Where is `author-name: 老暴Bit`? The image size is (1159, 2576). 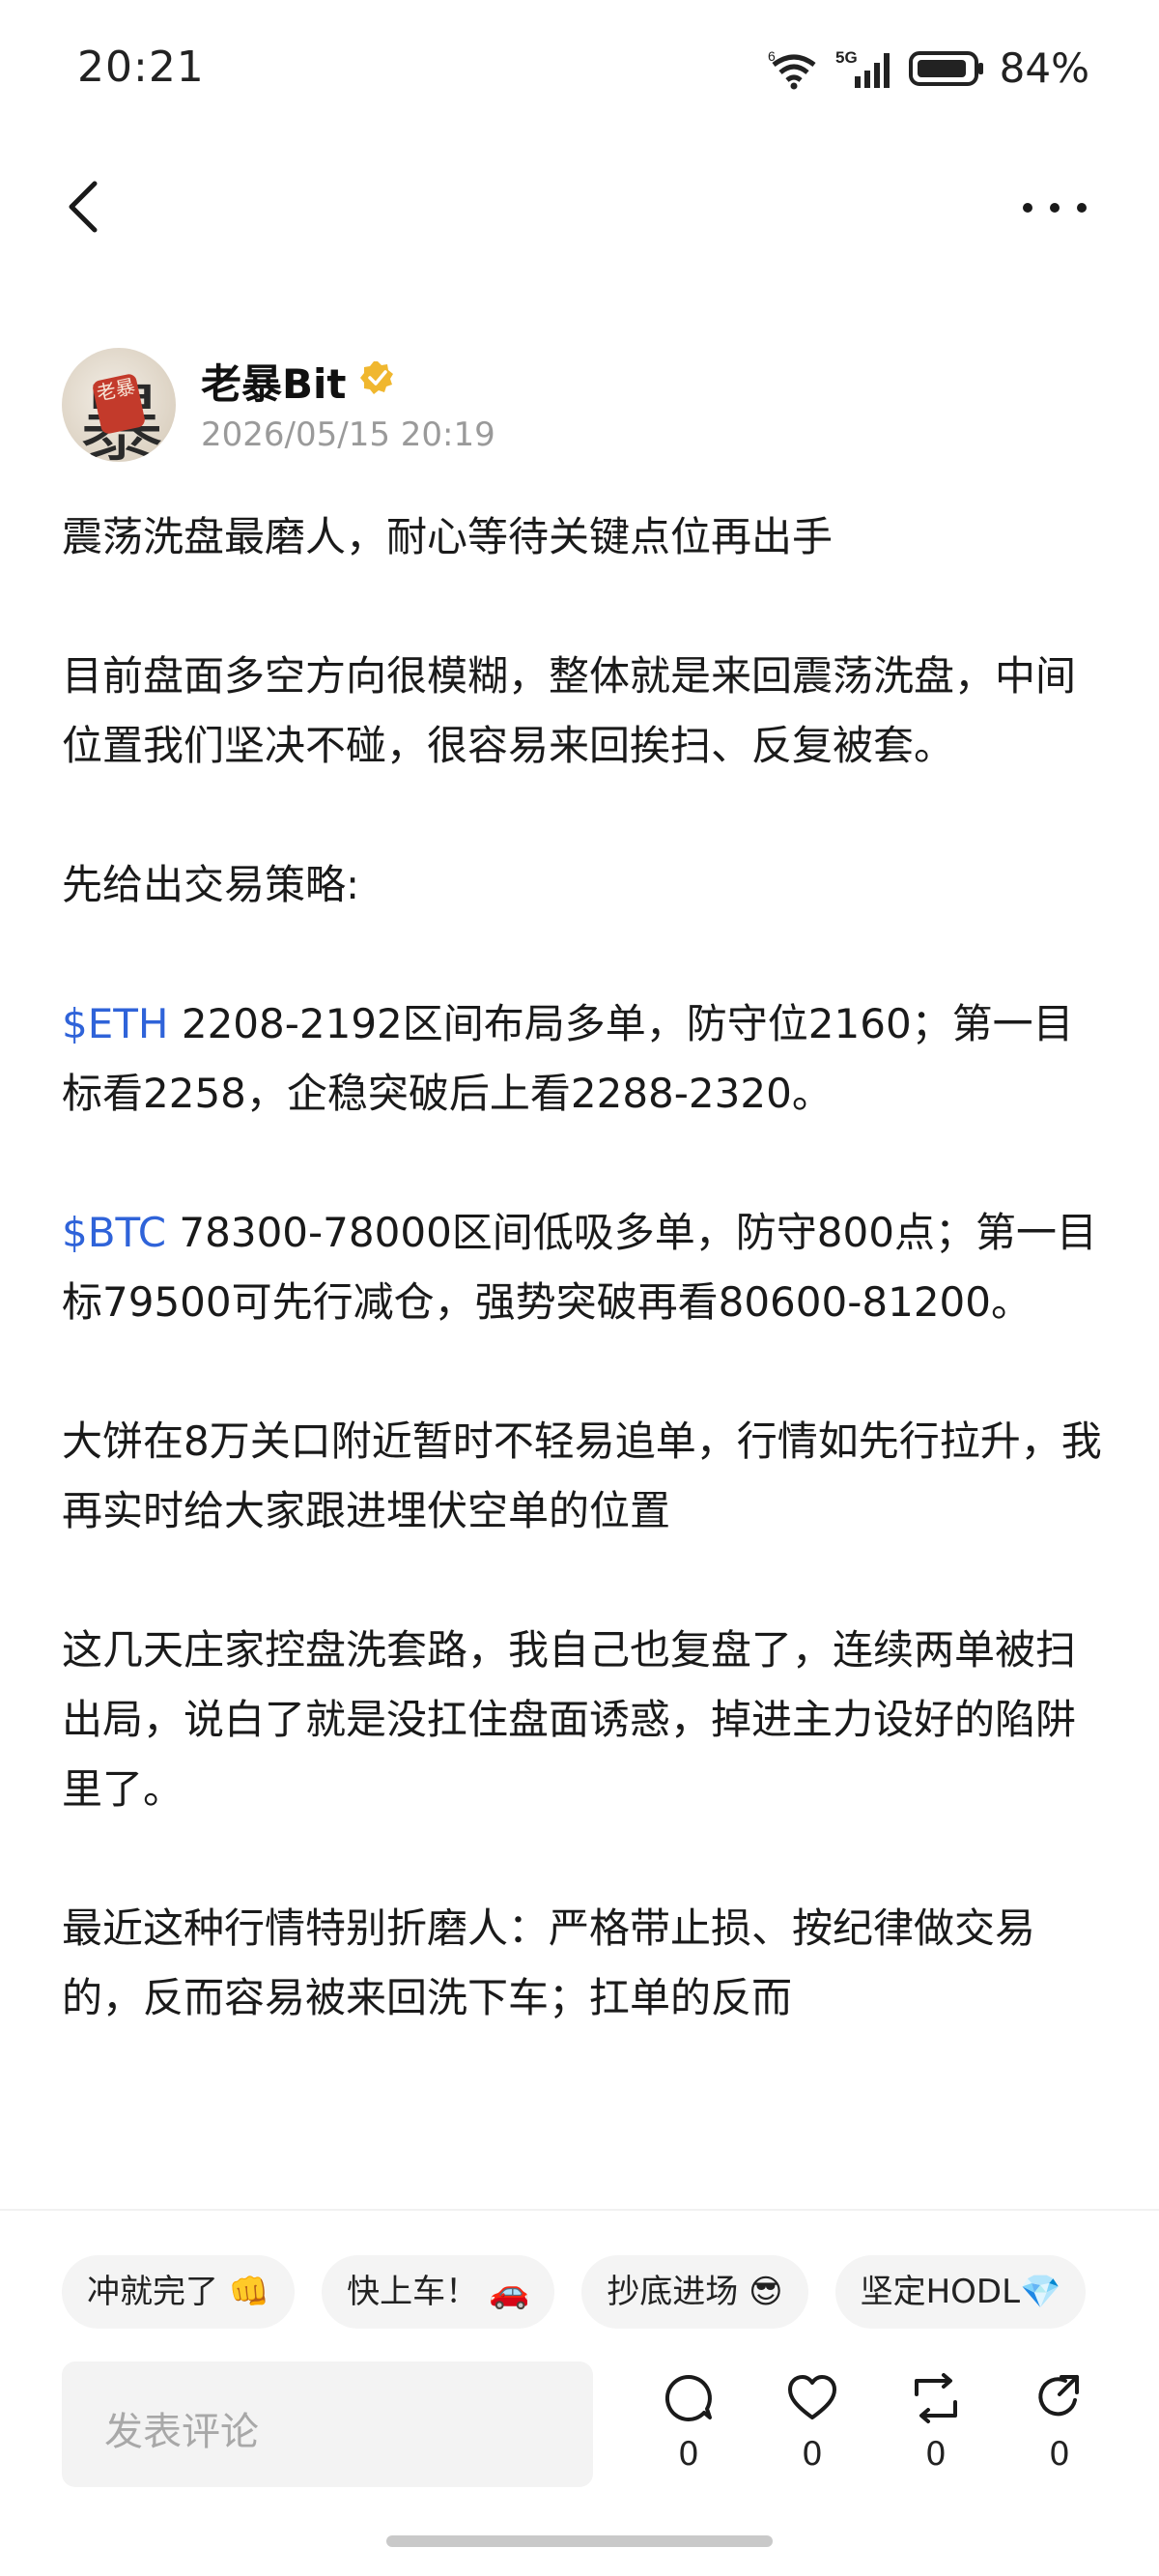
author-name: 老暴Bit is located at coordinates (274, 382).